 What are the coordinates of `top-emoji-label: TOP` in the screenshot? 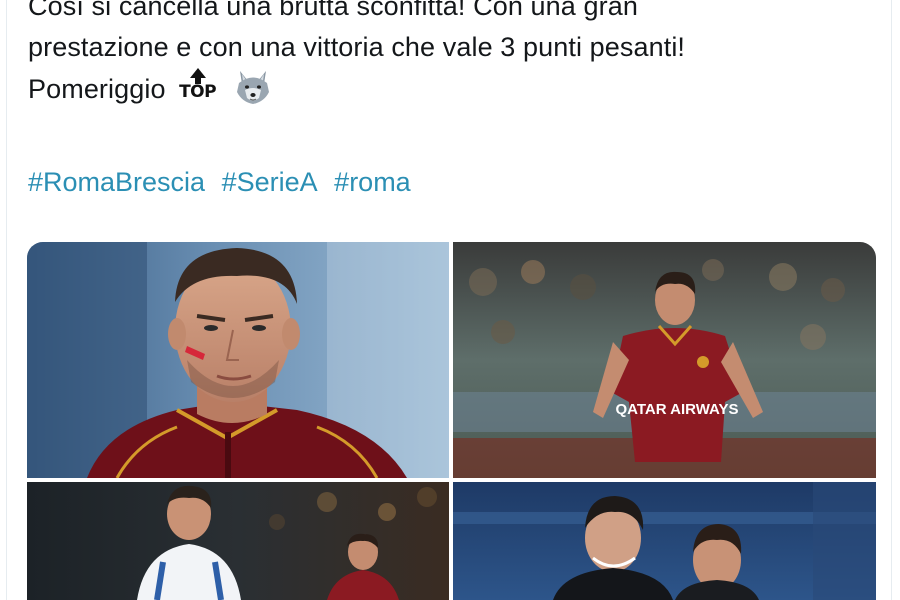 It's located at (198, 92).